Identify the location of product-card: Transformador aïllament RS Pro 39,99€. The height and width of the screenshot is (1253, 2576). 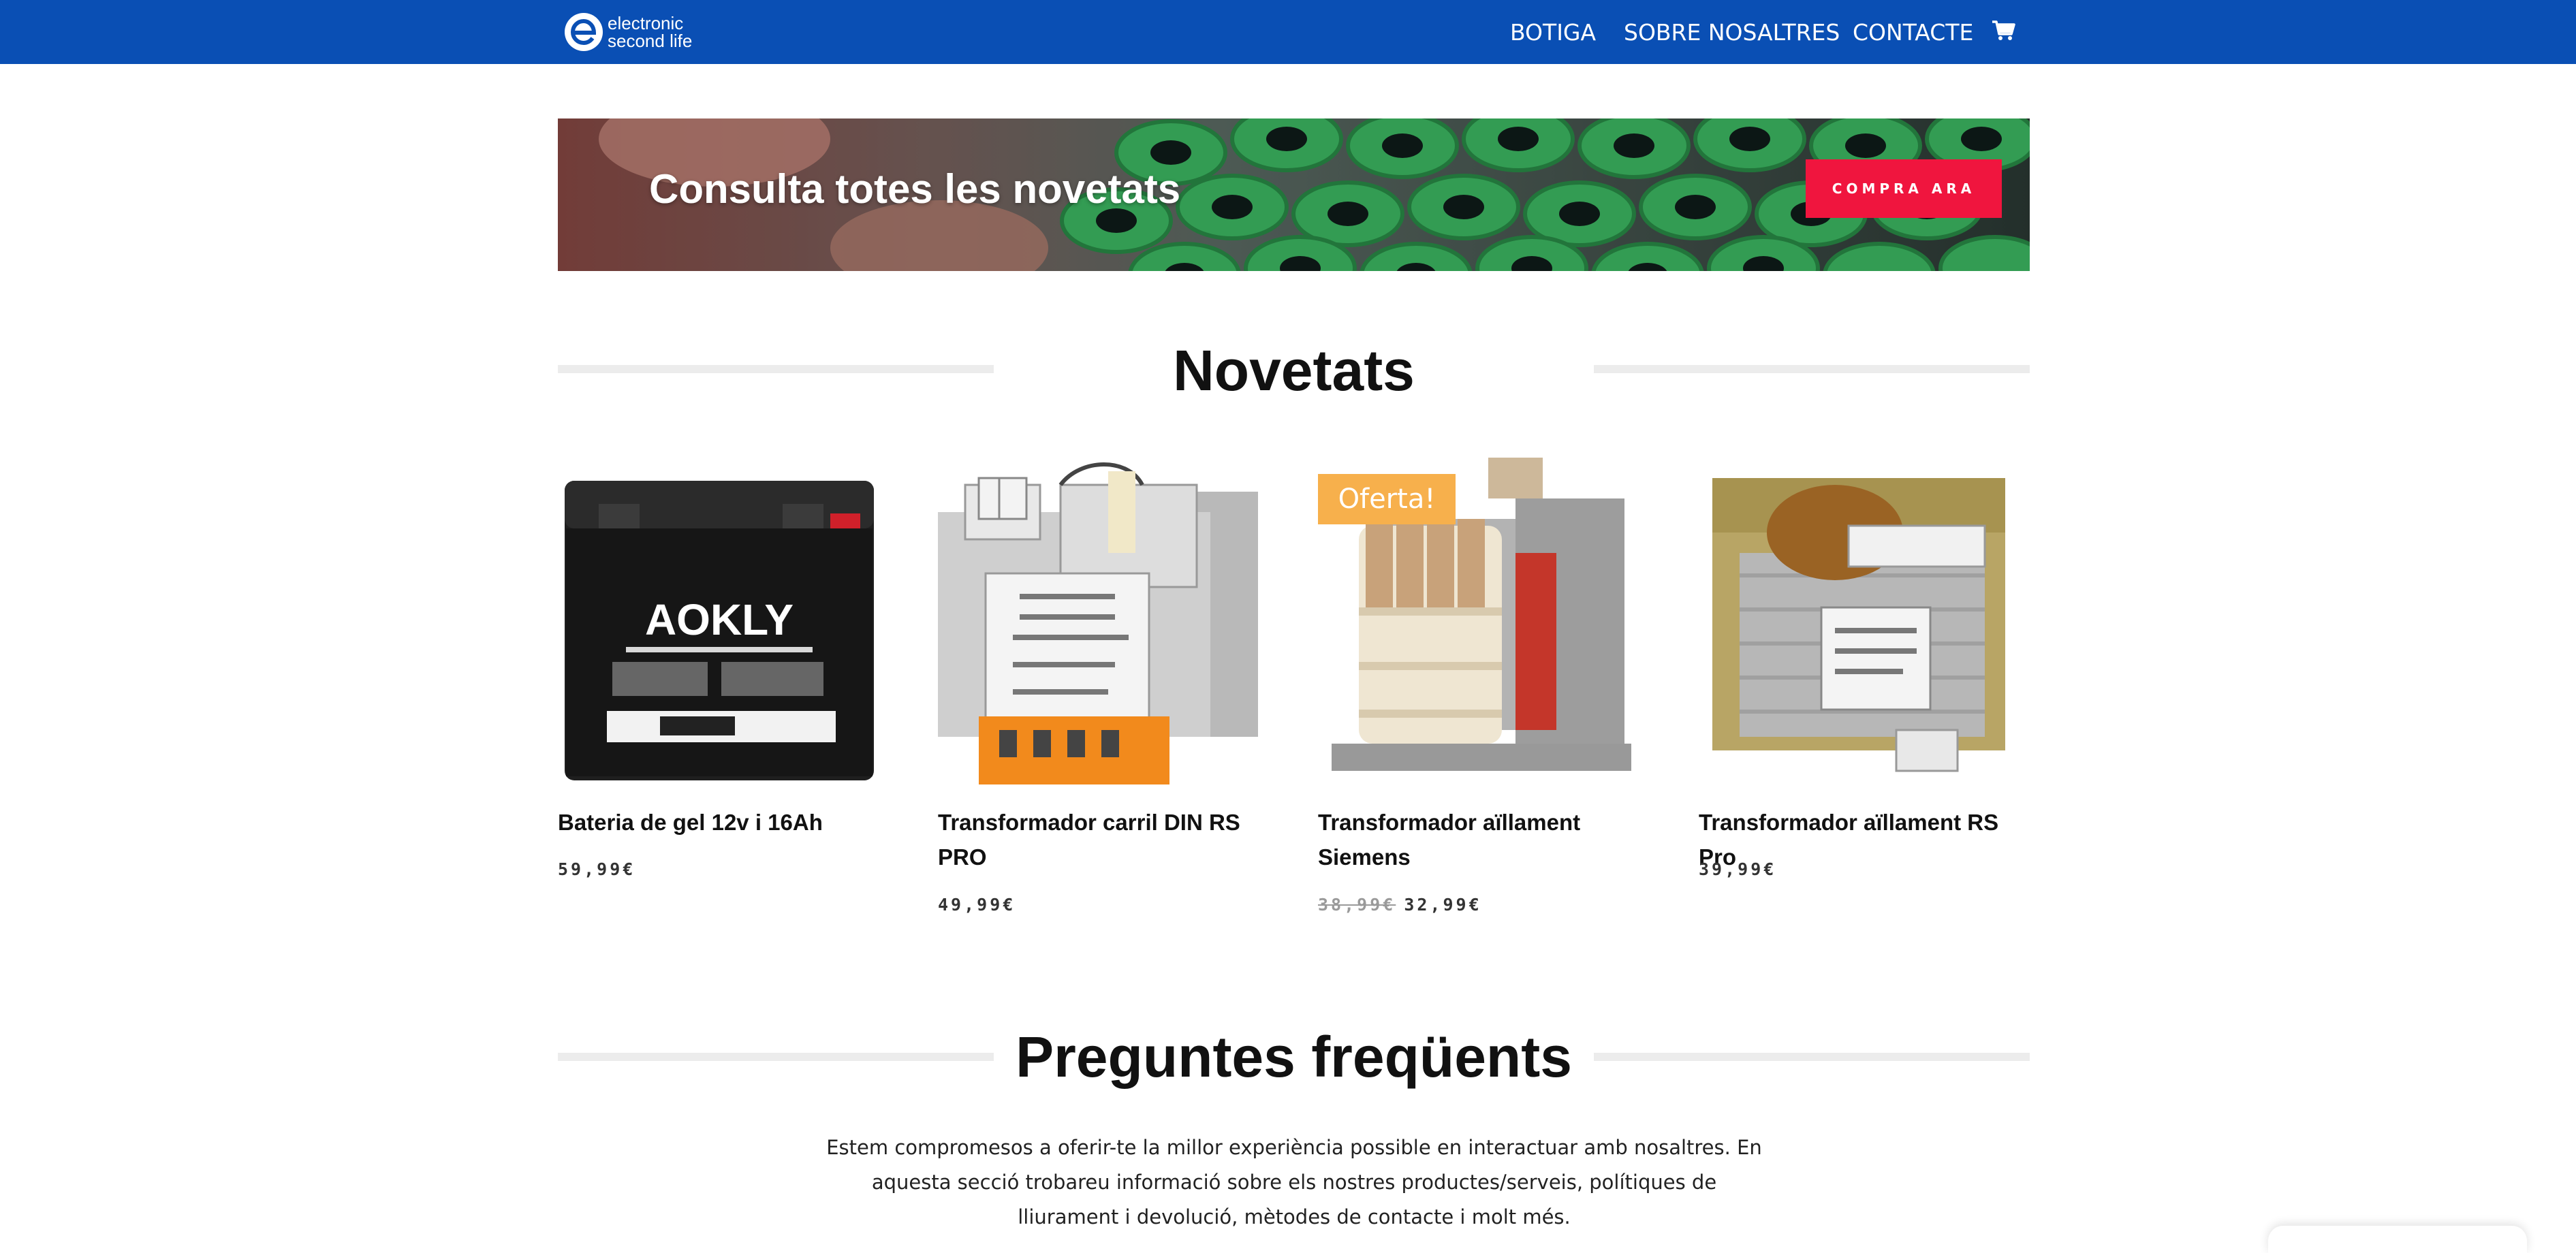
(1862, 668).